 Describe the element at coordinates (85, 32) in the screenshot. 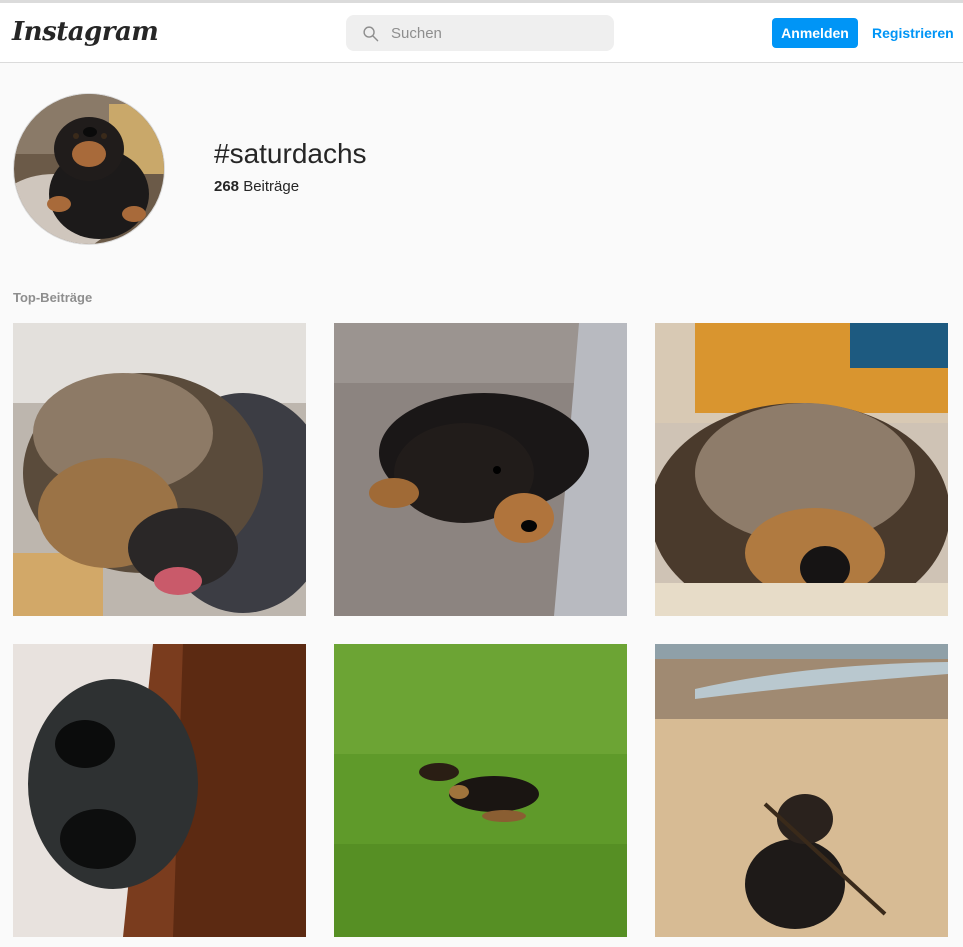

I see `instagram-logo: Instagram` at that location.